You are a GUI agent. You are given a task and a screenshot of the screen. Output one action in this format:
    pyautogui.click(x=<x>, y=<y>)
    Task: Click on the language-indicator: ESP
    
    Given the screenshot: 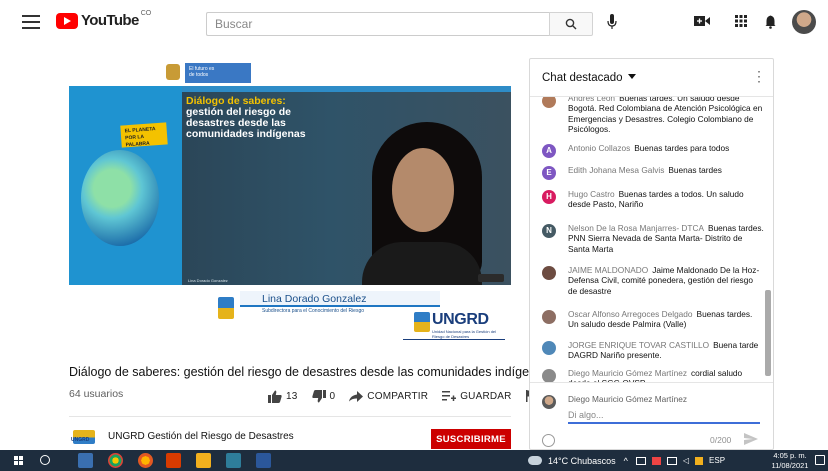 What is the action you would take?
    pyautogui.click(x=717, y=460)
    